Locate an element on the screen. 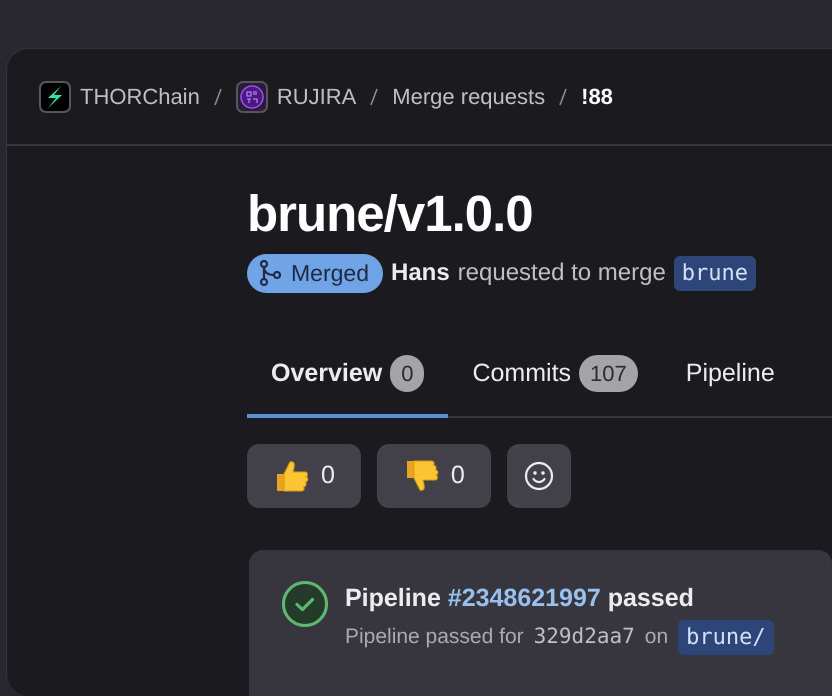  count-badge: 107 is located at coordinates (608, 373).